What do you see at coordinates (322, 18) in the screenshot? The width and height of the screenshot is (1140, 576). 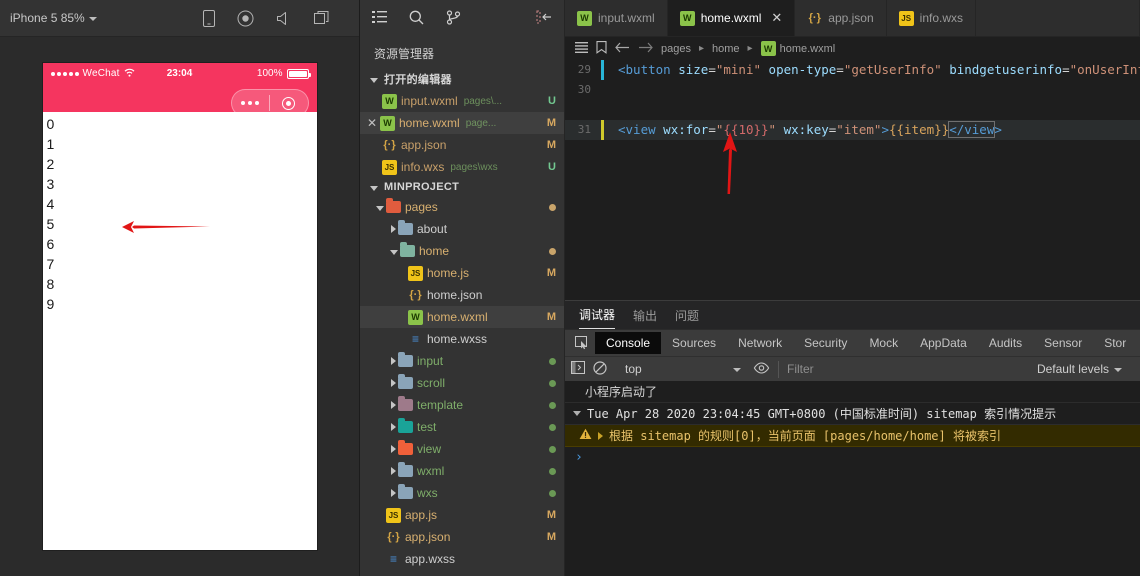 I see `copy-icon` at bounding box center [322, 18].